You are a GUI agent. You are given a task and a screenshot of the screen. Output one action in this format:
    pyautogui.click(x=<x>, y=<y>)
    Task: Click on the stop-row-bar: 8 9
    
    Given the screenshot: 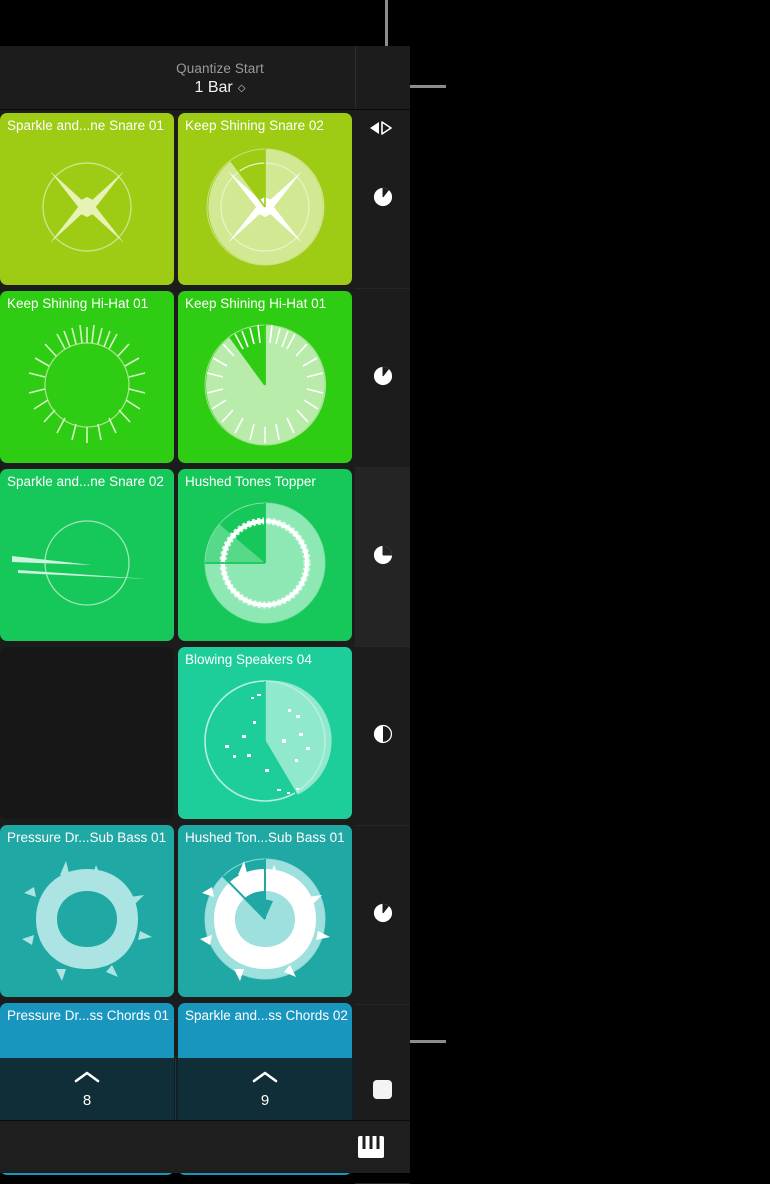 What is the action you would take?
    pyautogui.click(x=205, y=1089)
    